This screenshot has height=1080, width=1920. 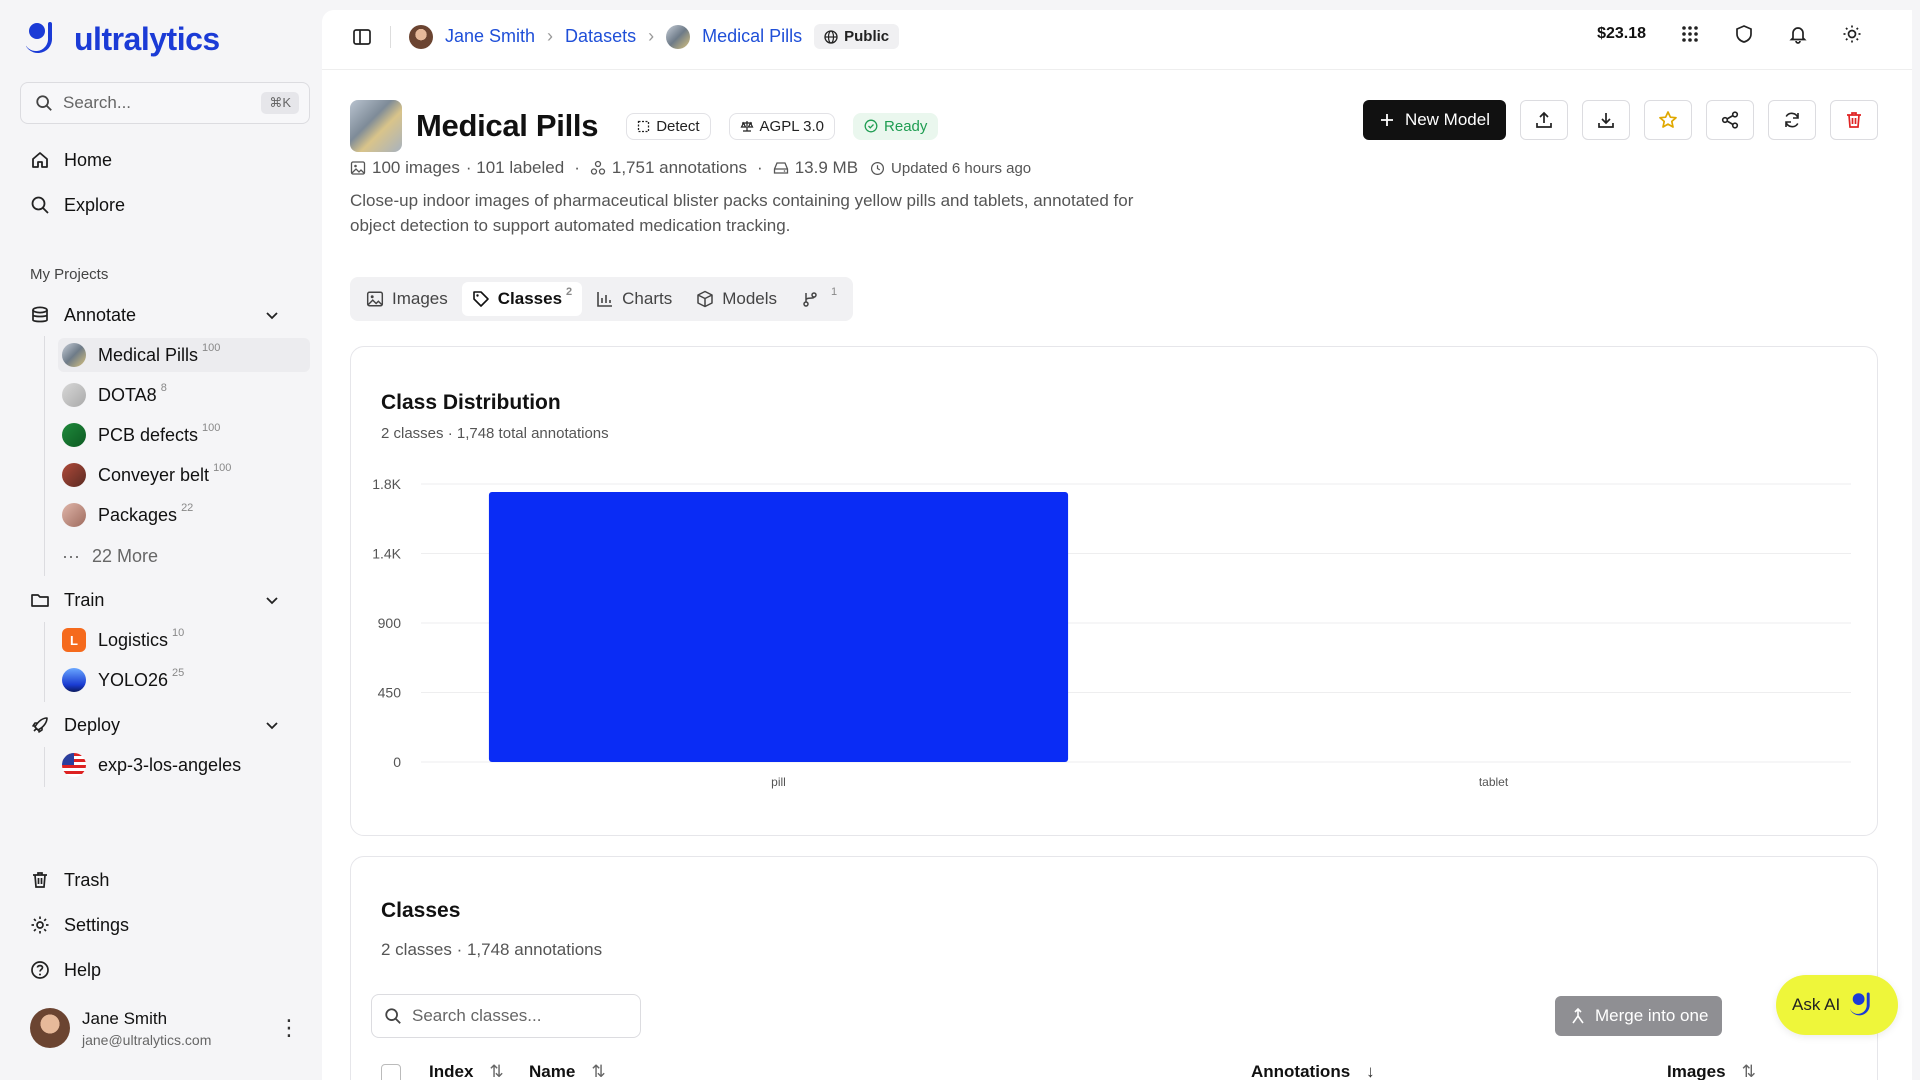 I want to click on clock-icon, so click(x=878, y=168).